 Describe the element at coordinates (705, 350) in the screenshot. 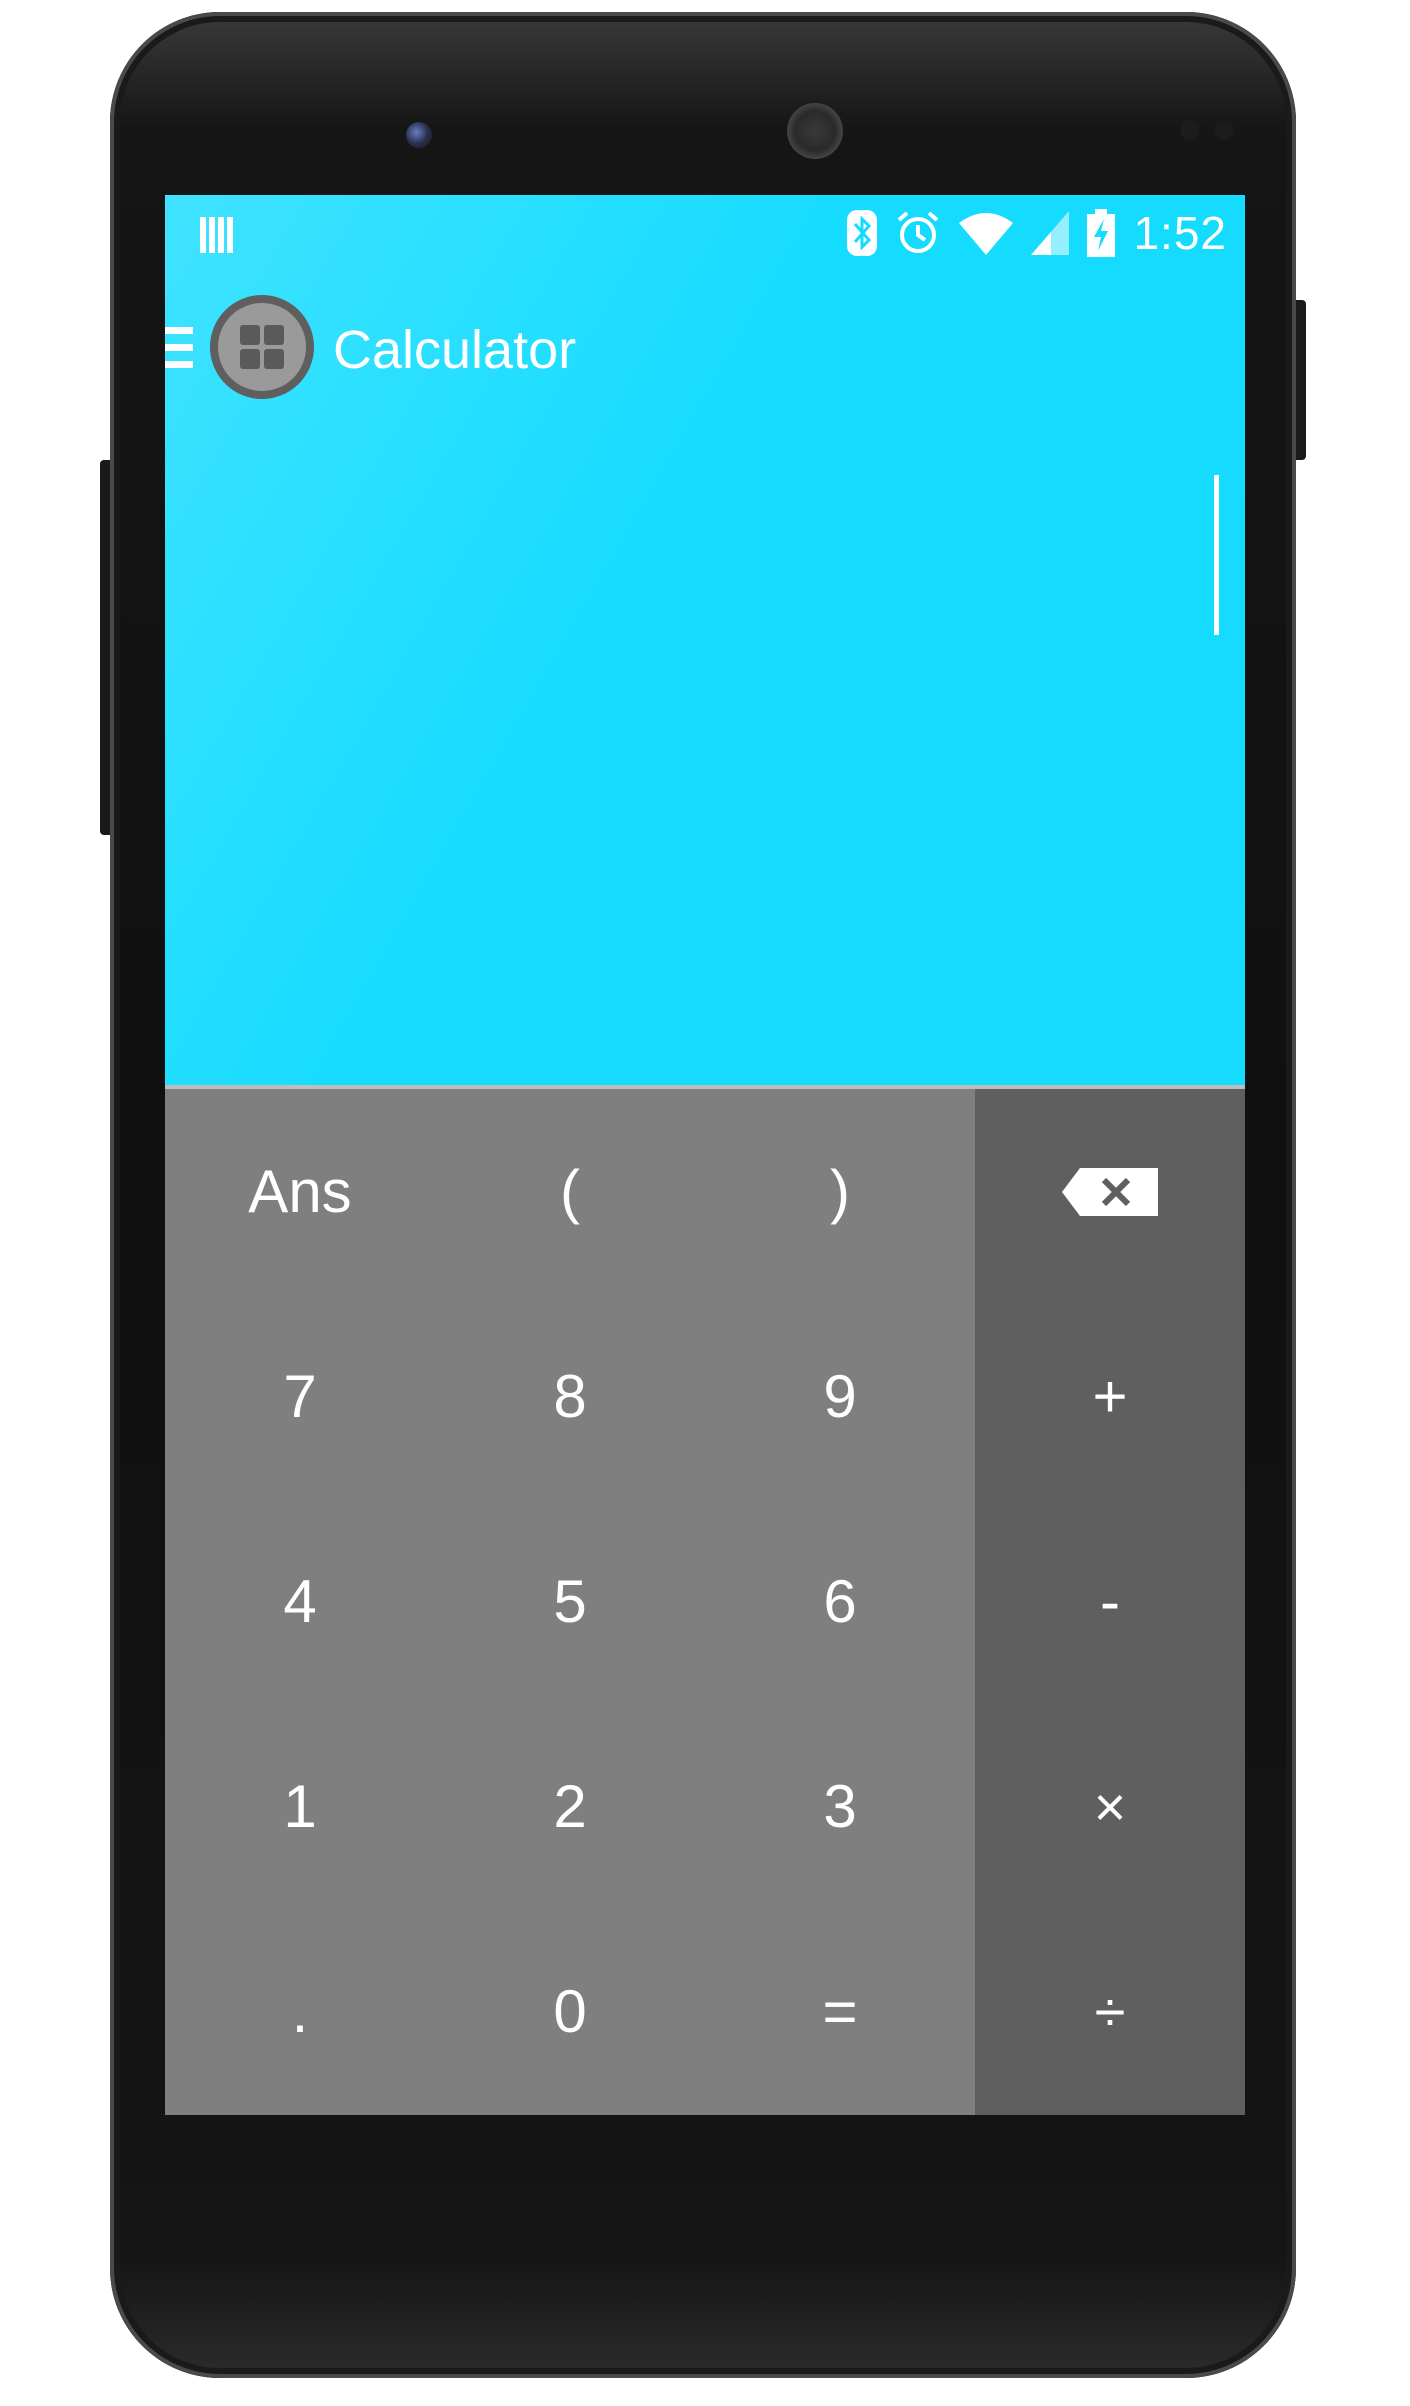

I see `app-bar: Calculator` at that location.